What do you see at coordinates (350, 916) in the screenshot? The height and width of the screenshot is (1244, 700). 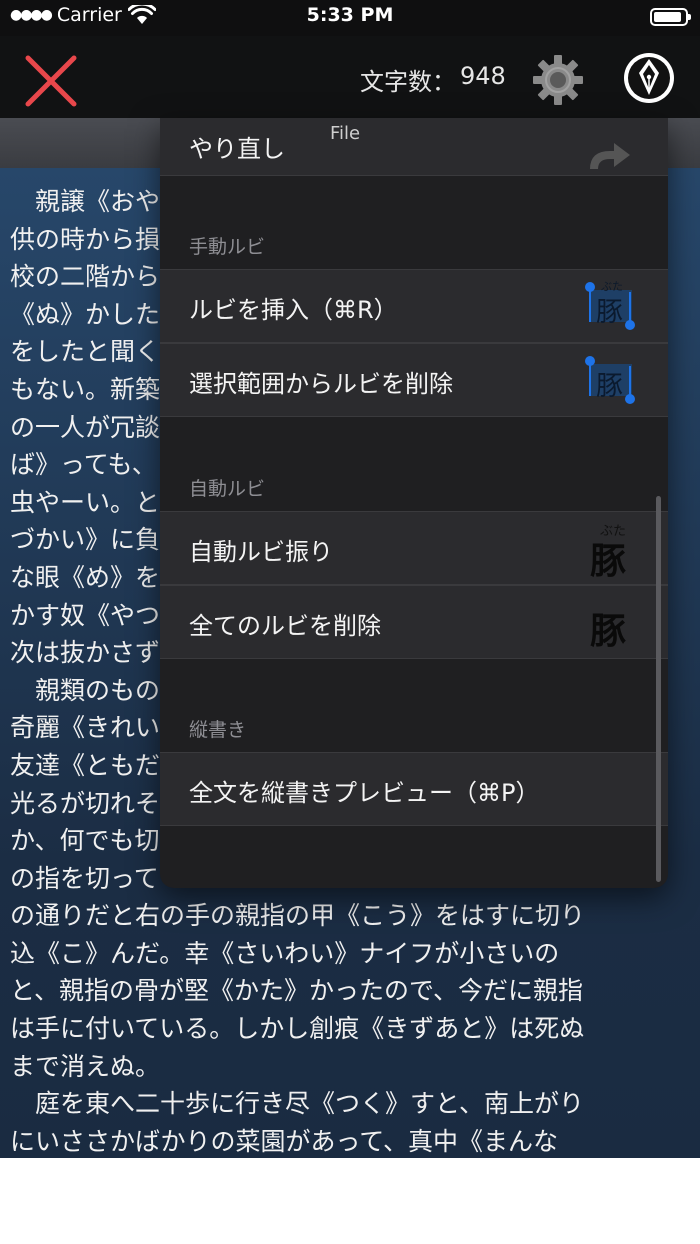 I see `editor-line: の通りだと右の手の親指の甲《こう》をはすに切り` at bounding box center [350, 916].